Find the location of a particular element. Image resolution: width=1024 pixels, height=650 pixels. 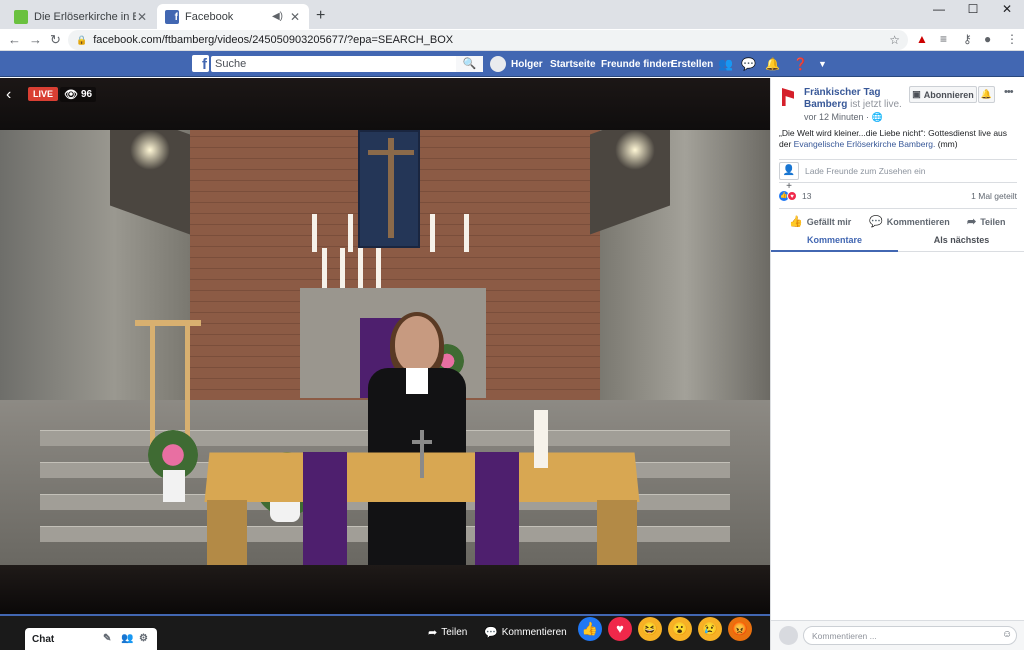

maximize-button: ☐ is located at coordinates (973, 10).